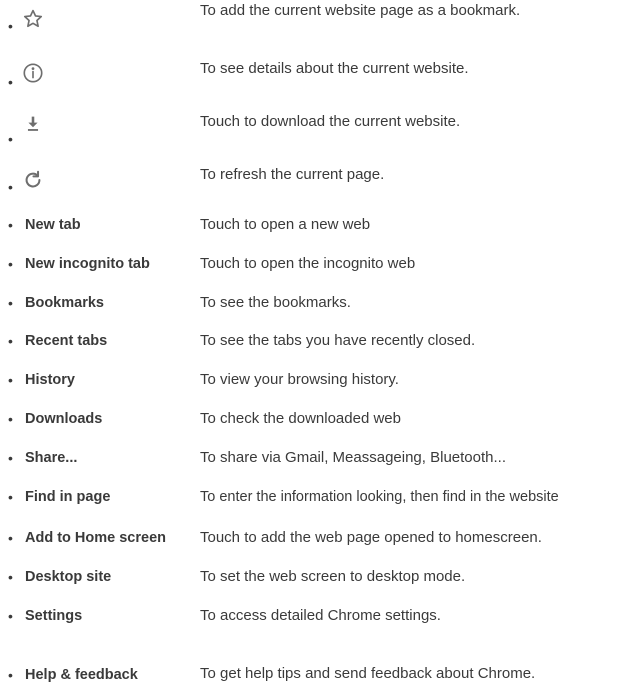  Describe the element at coordinates (66, 341) in the screenshot. I see `menu-item-label: Recent tabs` at that location.